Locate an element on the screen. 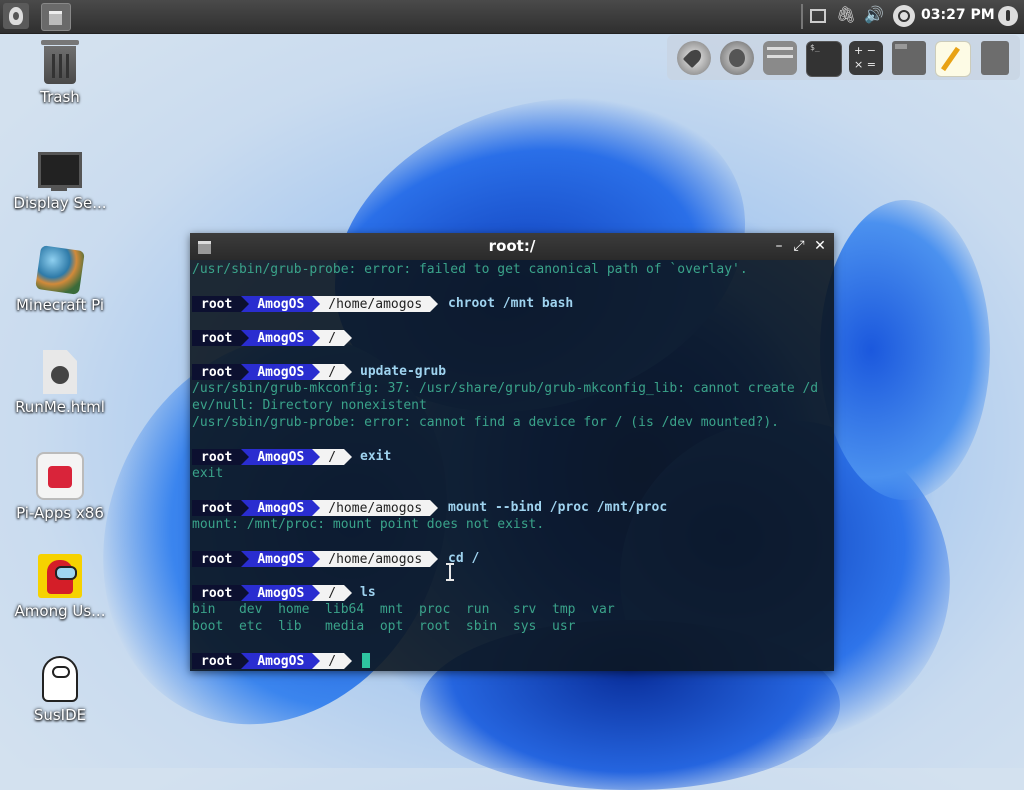 The width and height of the screenshot is (1024, 790). power-icon is located at coordinates (1008, 16).